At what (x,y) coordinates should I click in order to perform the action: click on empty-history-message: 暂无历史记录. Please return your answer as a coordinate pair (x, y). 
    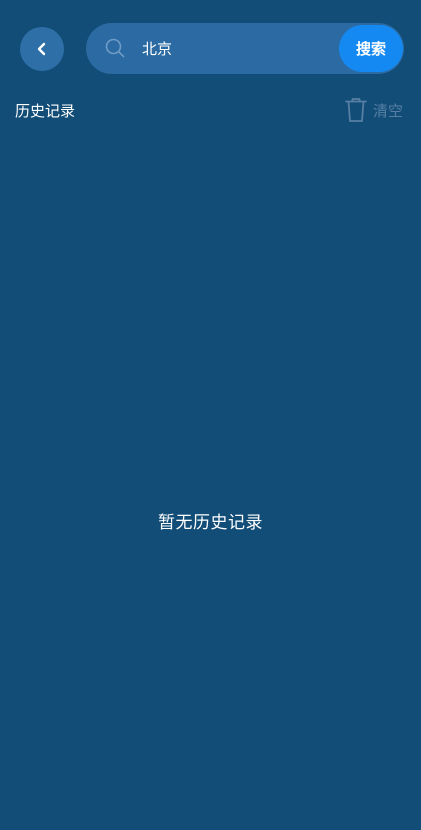
    Looking at the image, I should click on (210, 523).